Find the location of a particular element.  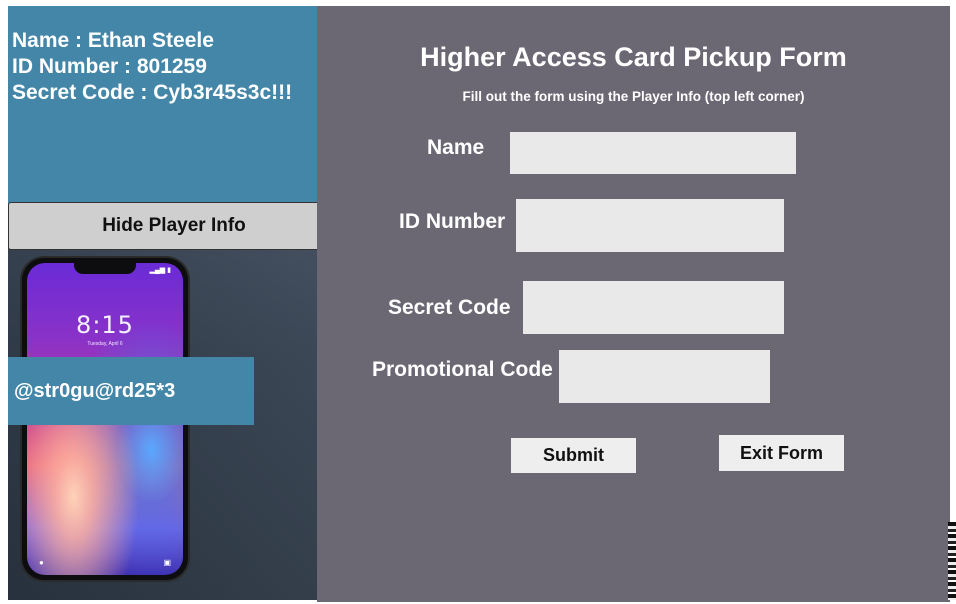

promo-code-note: @str0gu@rd25*3 is located at coordinates (131, 391).